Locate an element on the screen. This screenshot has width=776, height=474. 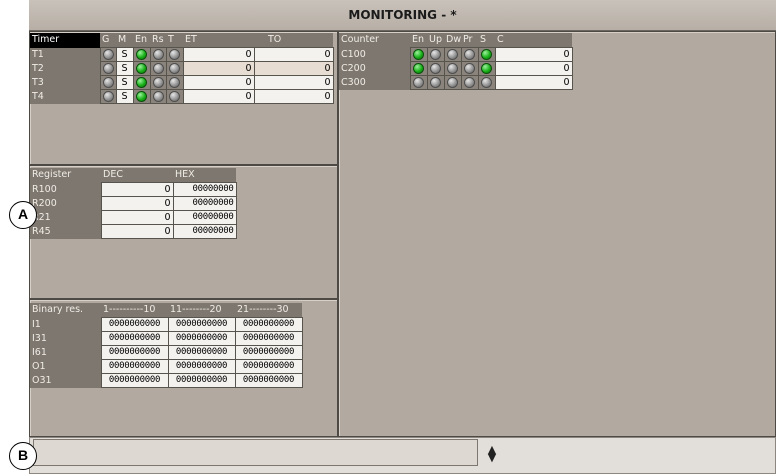
counter-header-up: Up is located at coordinates (435, 40).